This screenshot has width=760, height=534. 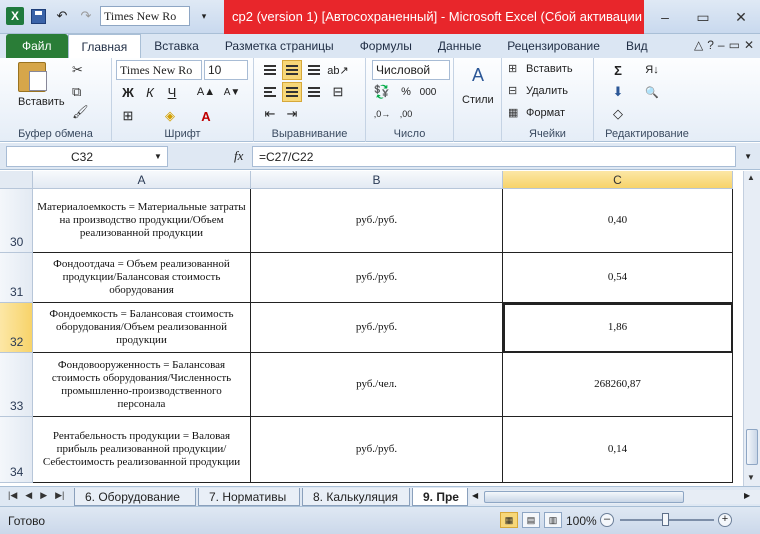 I want to click on sheet-tab-8: 8. Калькуляция, so click(x=356, y=497).